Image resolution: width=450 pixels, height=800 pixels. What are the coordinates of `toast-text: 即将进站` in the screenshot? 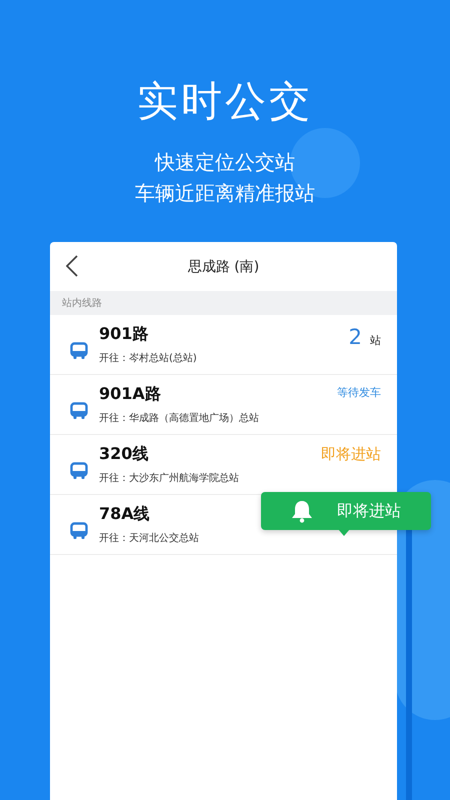 It's located at (369, 511).